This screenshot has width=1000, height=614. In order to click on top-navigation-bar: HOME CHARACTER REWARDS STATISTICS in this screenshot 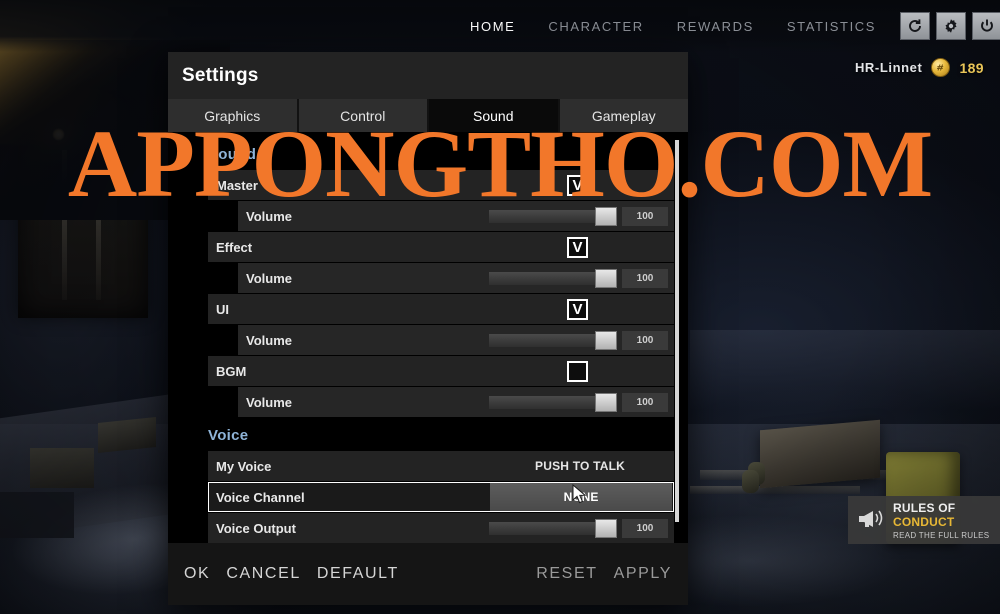, I will do `click(500, 26)`.